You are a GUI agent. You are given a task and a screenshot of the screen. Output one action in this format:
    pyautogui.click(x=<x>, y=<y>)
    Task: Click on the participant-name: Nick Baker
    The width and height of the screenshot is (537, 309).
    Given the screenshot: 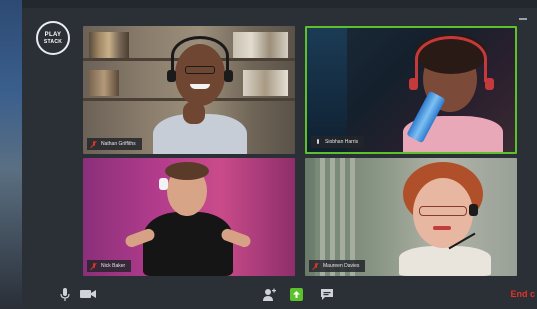 What is the action you would take?
    pyautogui.click(x=113, y=266)
    